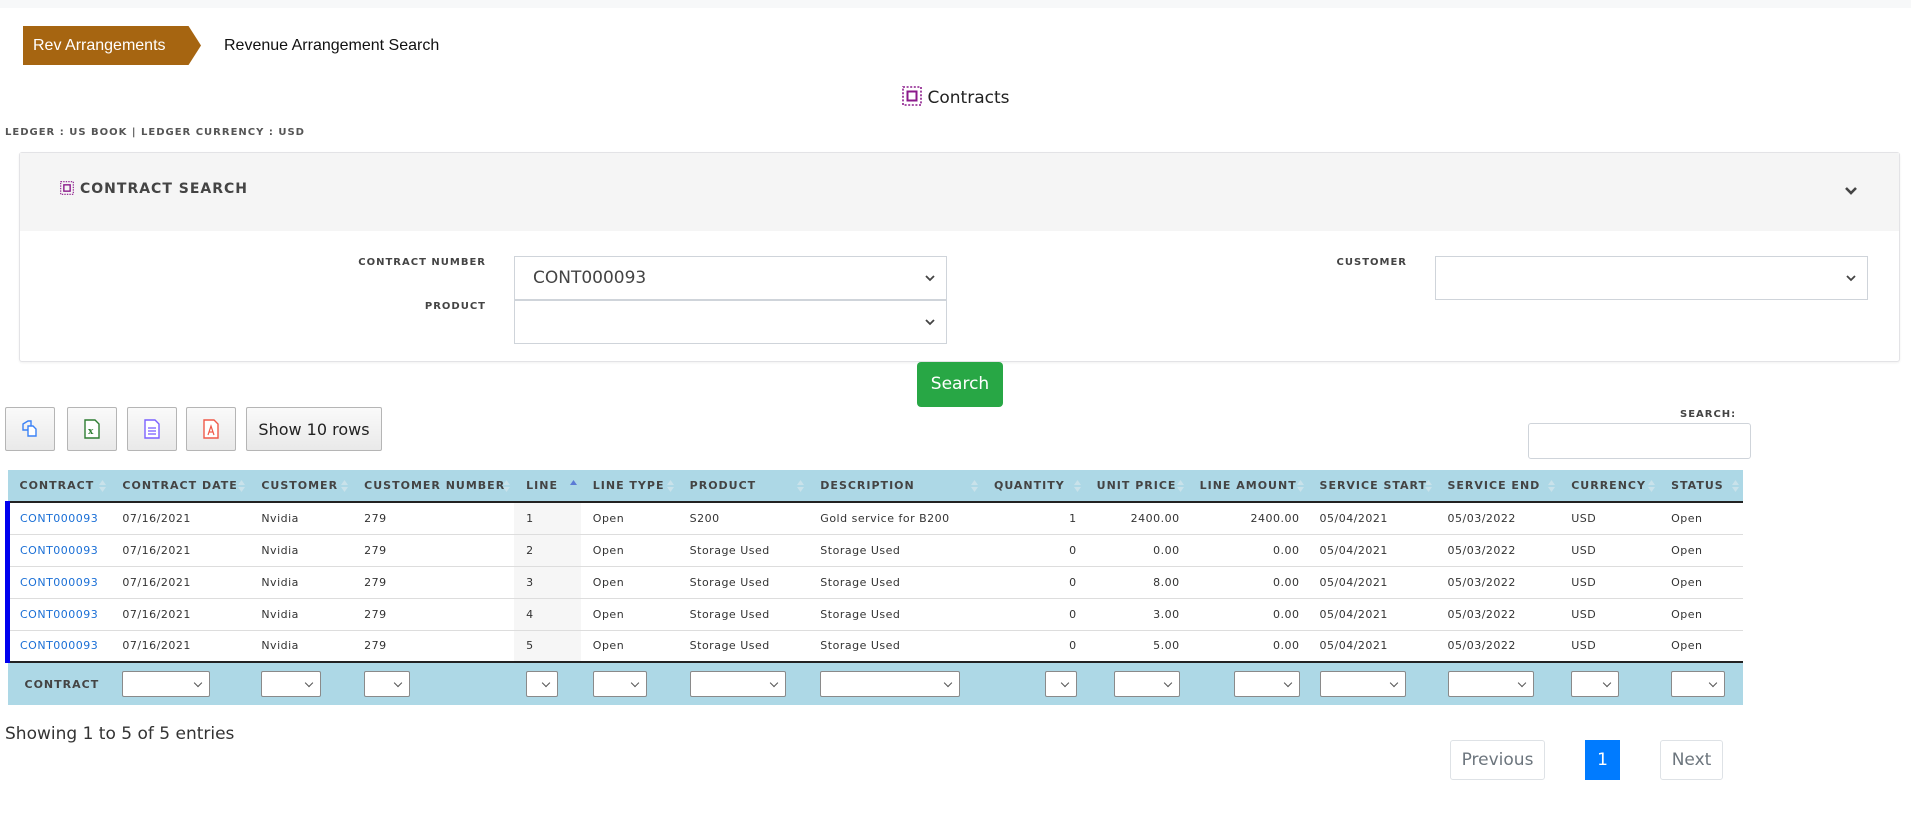  What do you see at coordinates (180, 582) in the screenshot?
I see `cell-contract-date: 07/16/2021` at bounding box center [180, 582].